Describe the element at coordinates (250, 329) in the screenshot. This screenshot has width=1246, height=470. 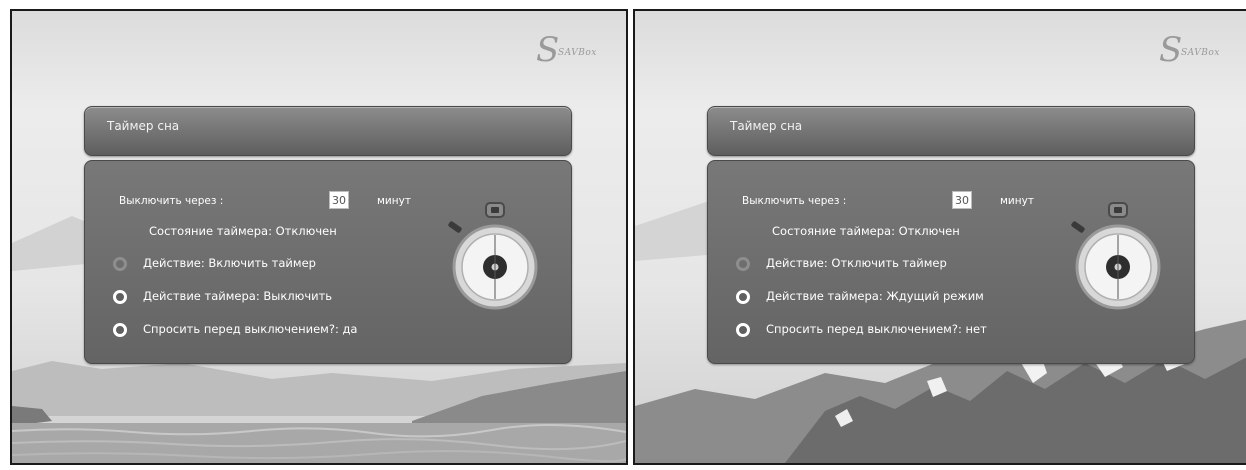
I see `option-ask-before-off: Спросить перед выключением?: да` at that location.